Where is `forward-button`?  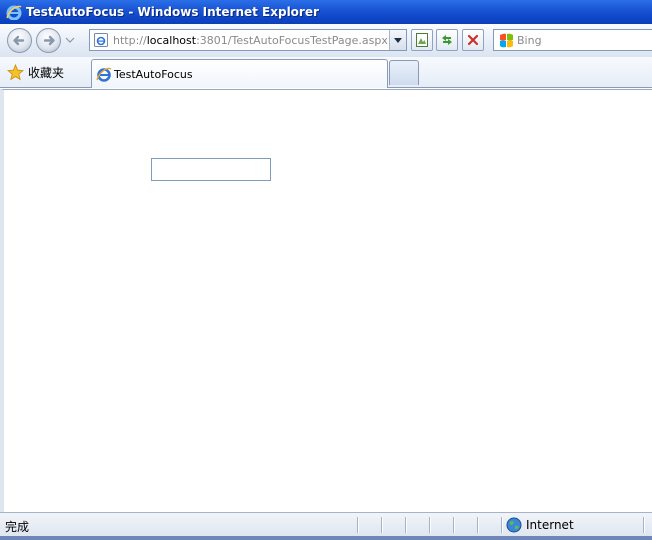
forward-button is located at coordinates (48, 40).